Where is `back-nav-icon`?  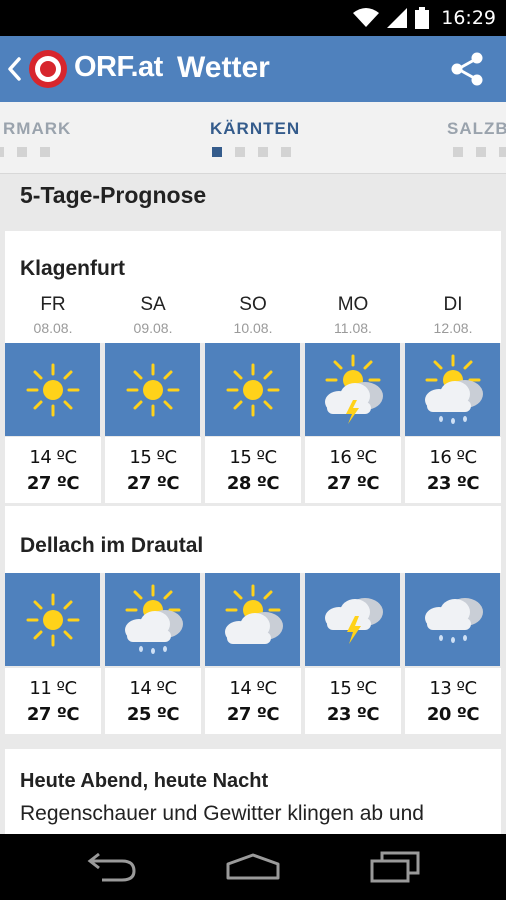
back-nav-icon is located at coordinates (112, 867).